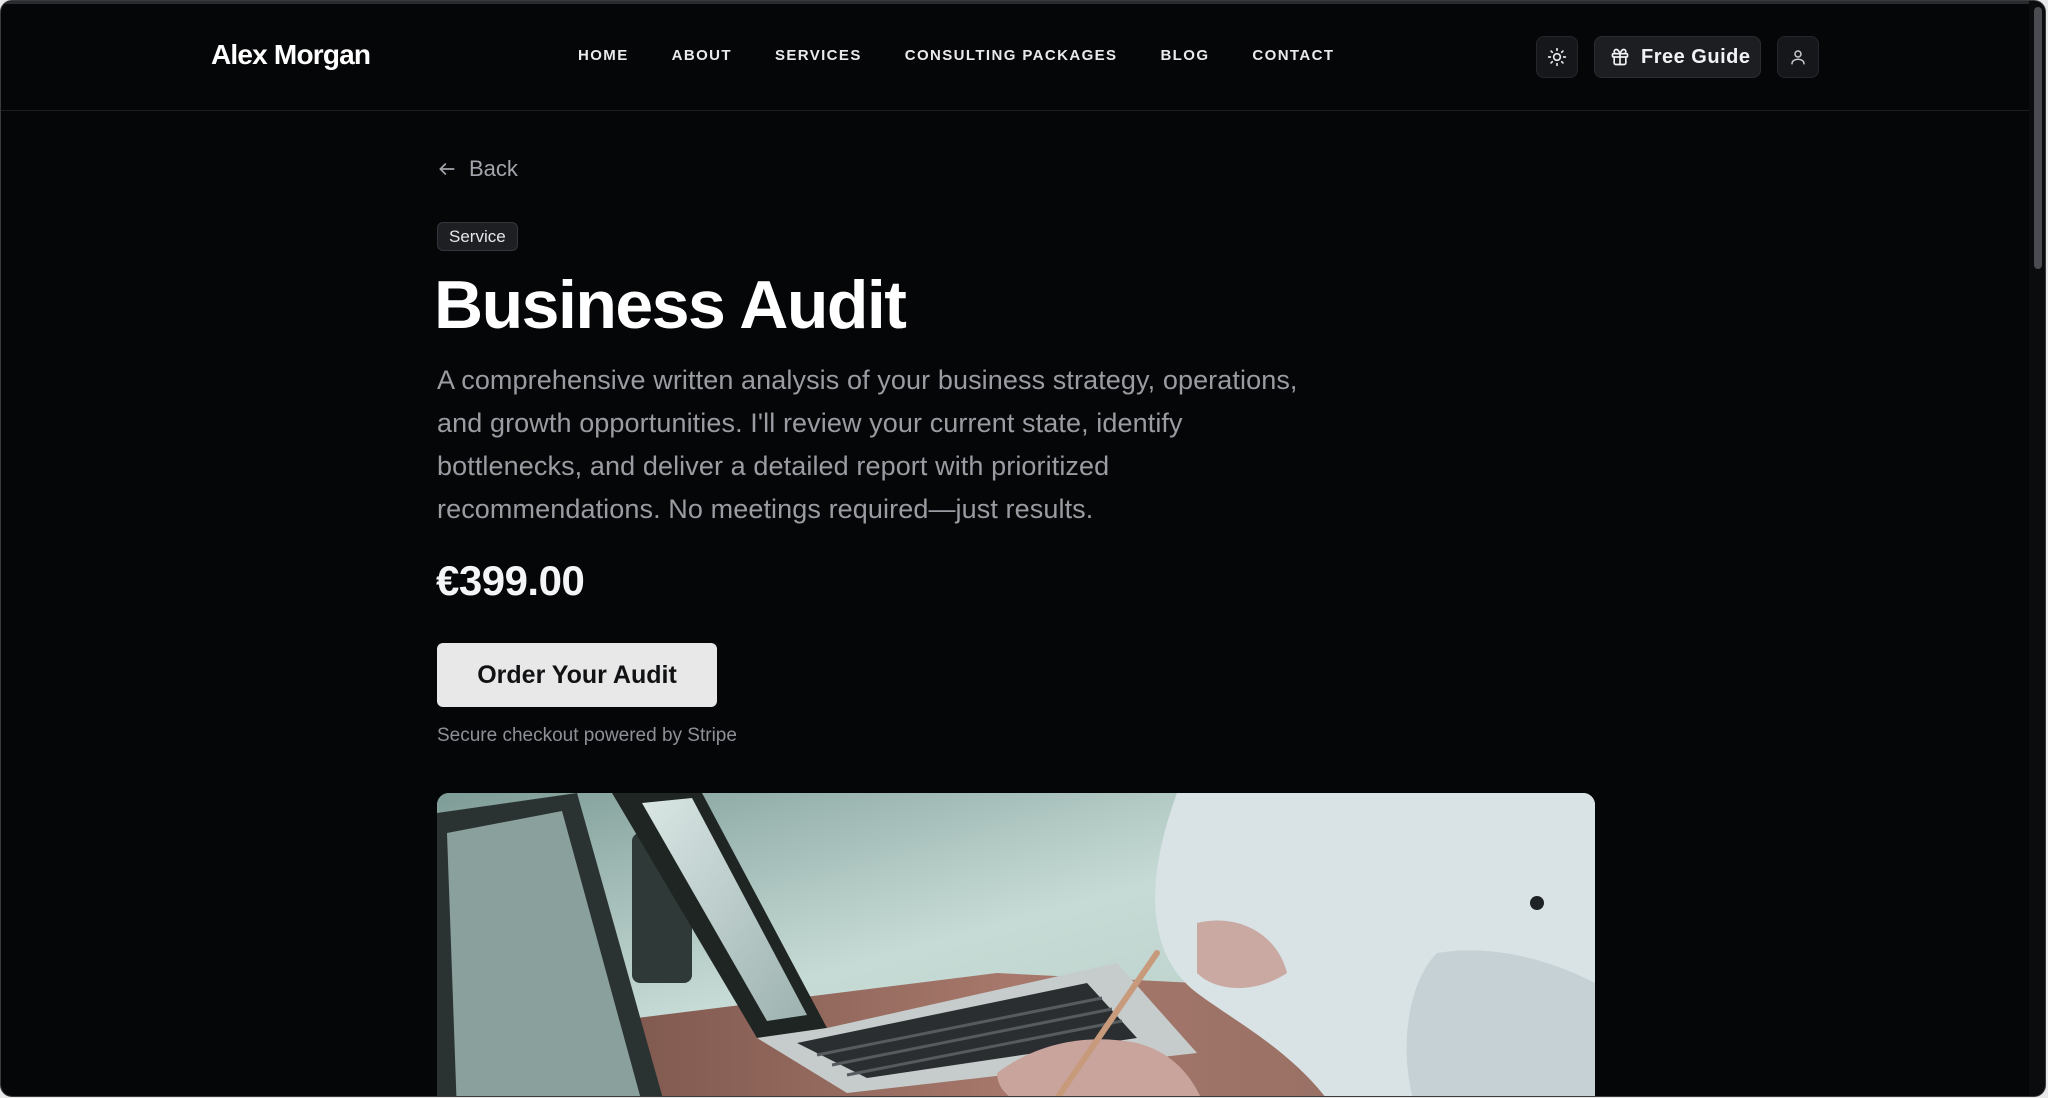 This screenshot has height=1098, width=2048. Describe the element at coordinates (702, 55) in the screenshot. I see `nav-about: ABOUT` at that location.